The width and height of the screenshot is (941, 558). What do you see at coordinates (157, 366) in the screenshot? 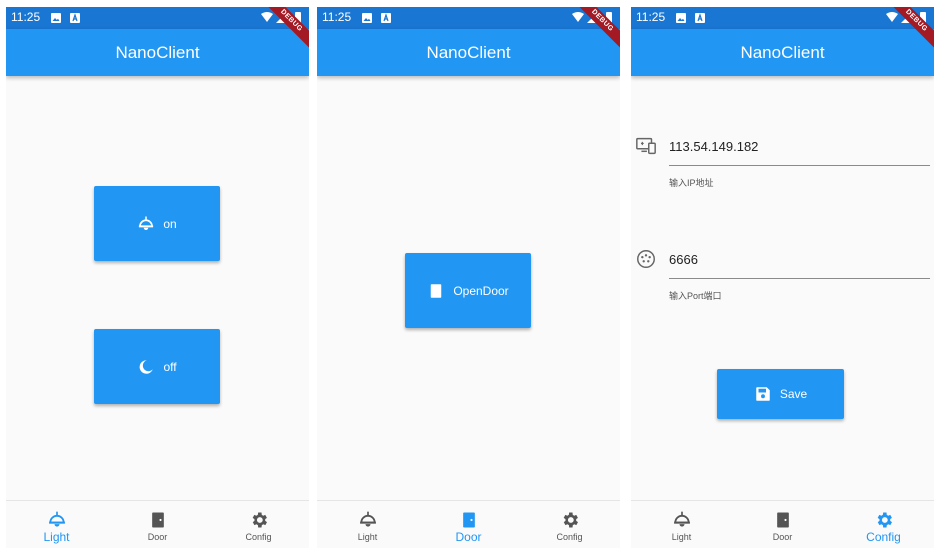
I see `light-off-button: off` at bounding box center [157, 366].